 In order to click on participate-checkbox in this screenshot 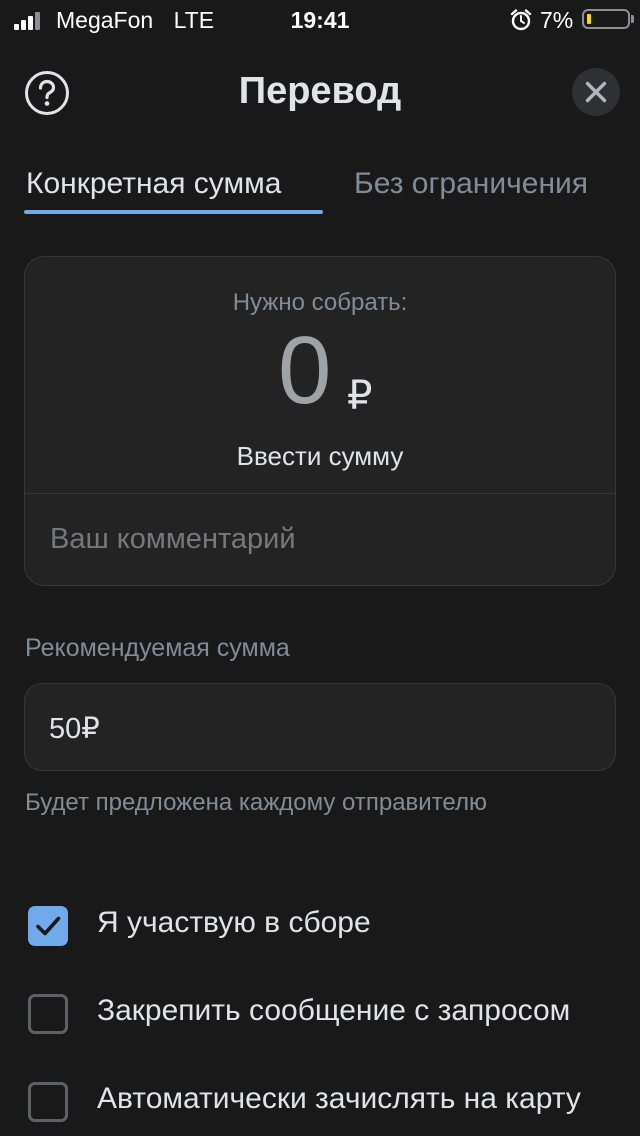, I will do `click(48, 926)`.